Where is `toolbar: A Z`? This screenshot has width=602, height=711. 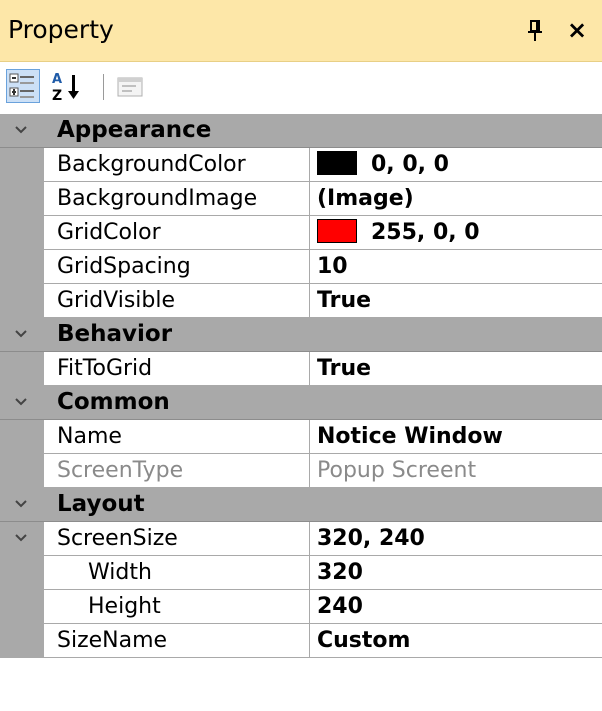
toolbar: A Z is located at coordinates (301, 86).